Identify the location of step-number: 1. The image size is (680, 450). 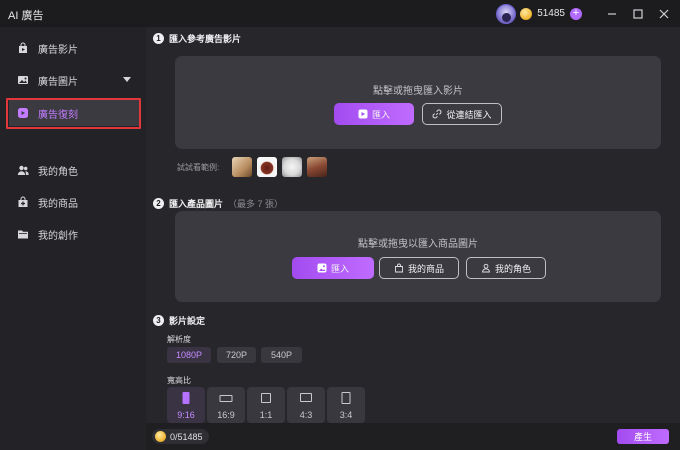
(158, 38).